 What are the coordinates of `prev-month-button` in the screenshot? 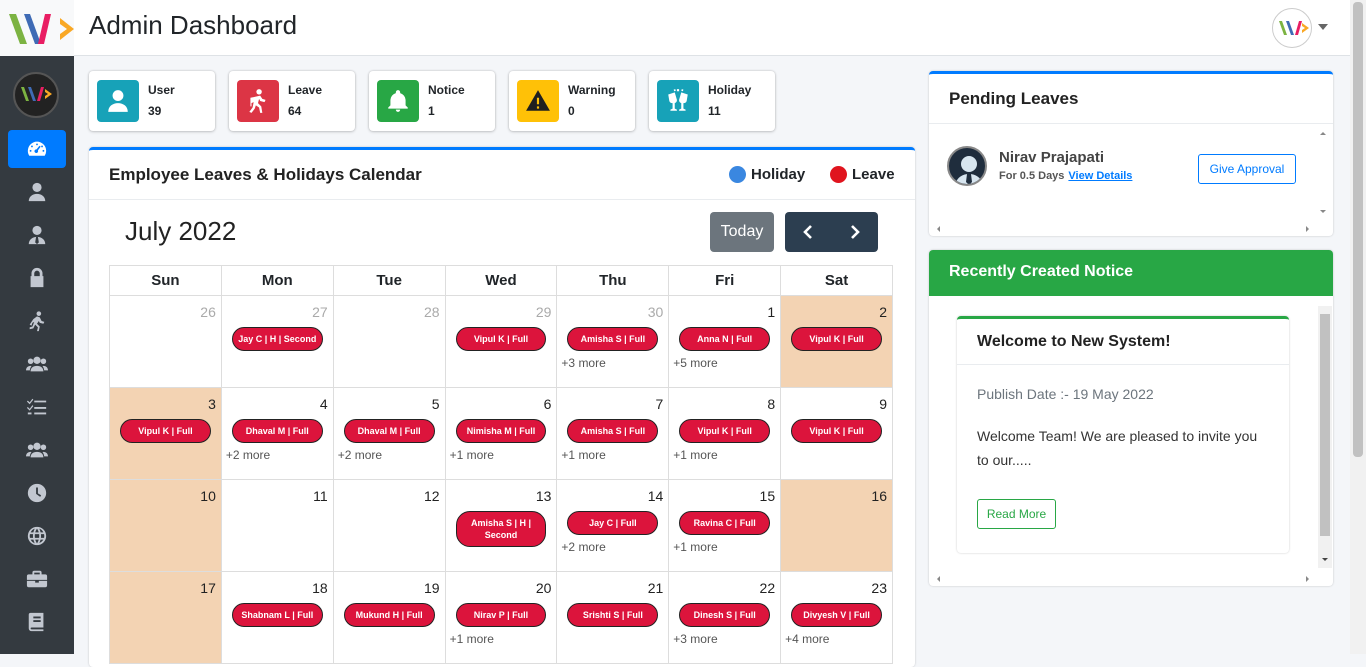 It's located at (808, 232).